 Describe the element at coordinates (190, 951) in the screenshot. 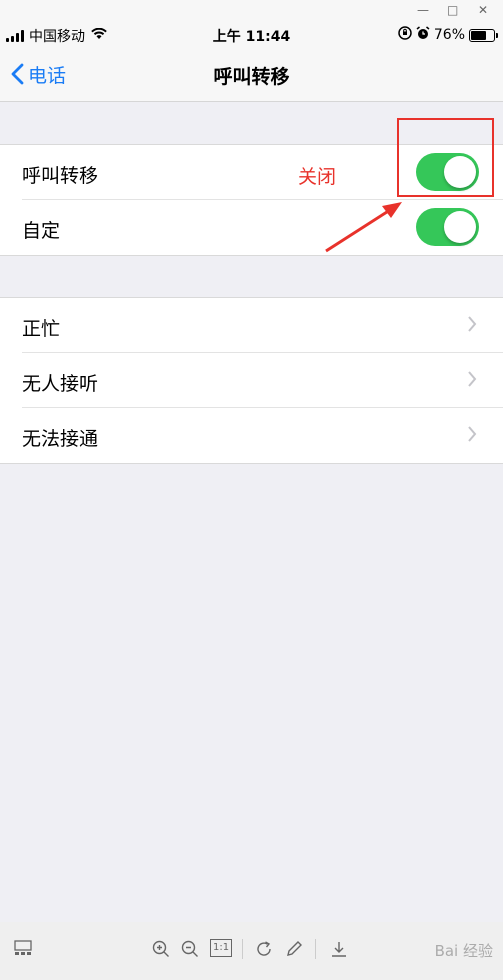

I see `zoom-out-icon` at that location.